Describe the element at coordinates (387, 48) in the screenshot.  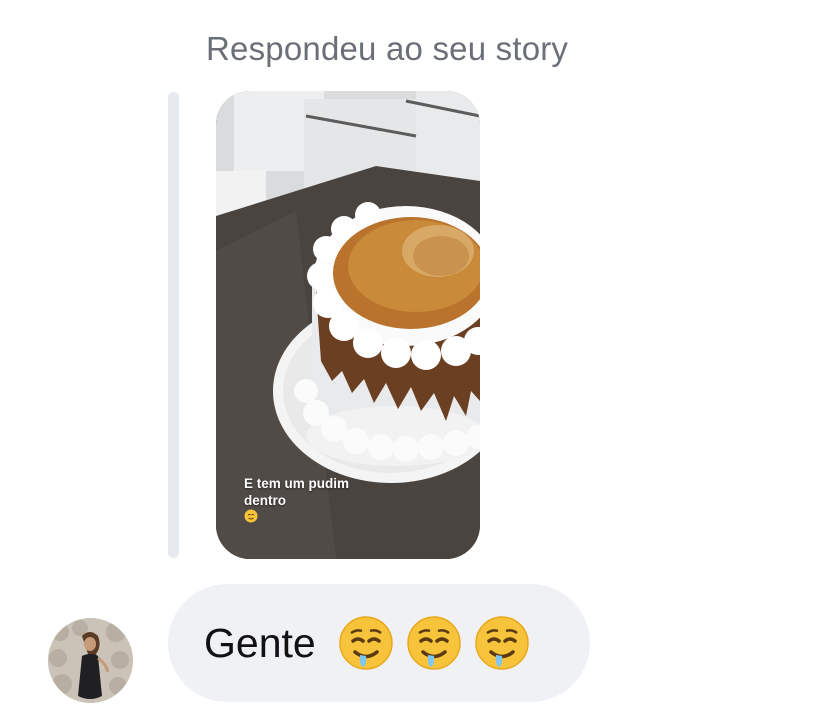
I see `story-reply-label: Respondeu ao seu story` at that location.